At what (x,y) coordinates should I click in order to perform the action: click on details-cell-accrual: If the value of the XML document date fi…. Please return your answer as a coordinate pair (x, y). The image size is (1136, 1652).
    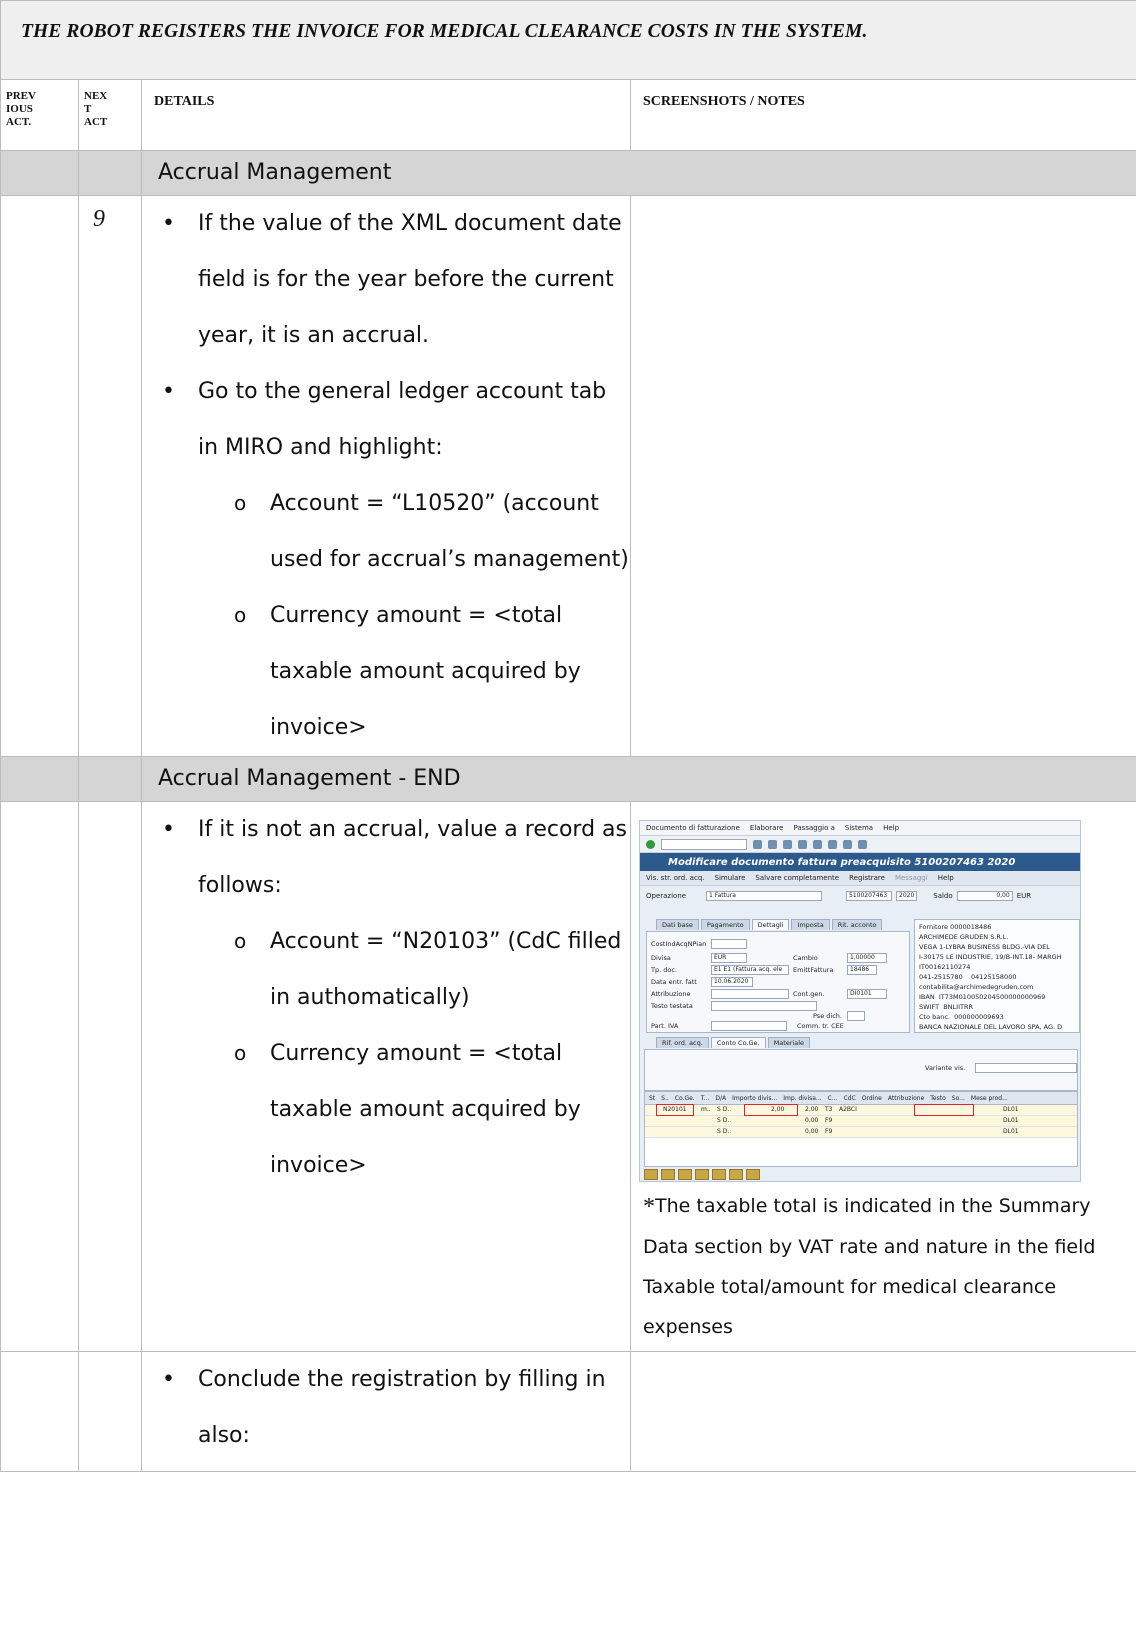
    Looking at the image, I should click on (386, 476).